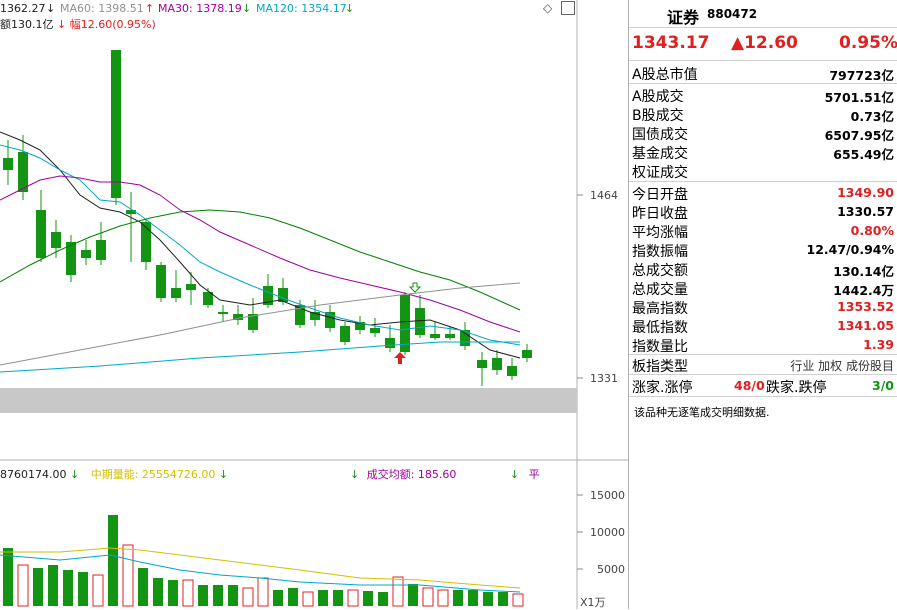  Describe the element at coordinates (749, 385) in the screenshot. I see `up-count-value: 48/0` at that location.